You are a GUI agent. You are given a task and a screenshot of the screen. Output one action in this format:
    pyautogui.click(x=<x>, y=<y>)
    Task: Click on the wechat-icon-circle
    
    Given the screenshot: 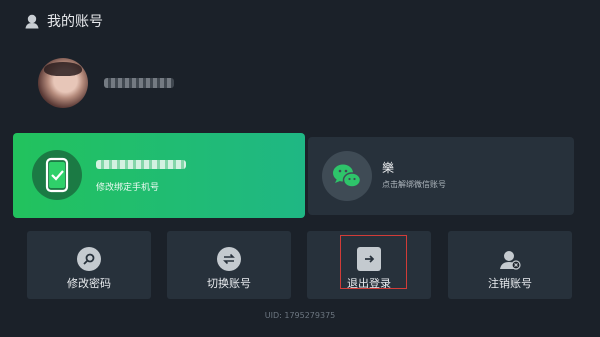 What is the action you would take?
    pyautogui.click(x=347, y=176)
    